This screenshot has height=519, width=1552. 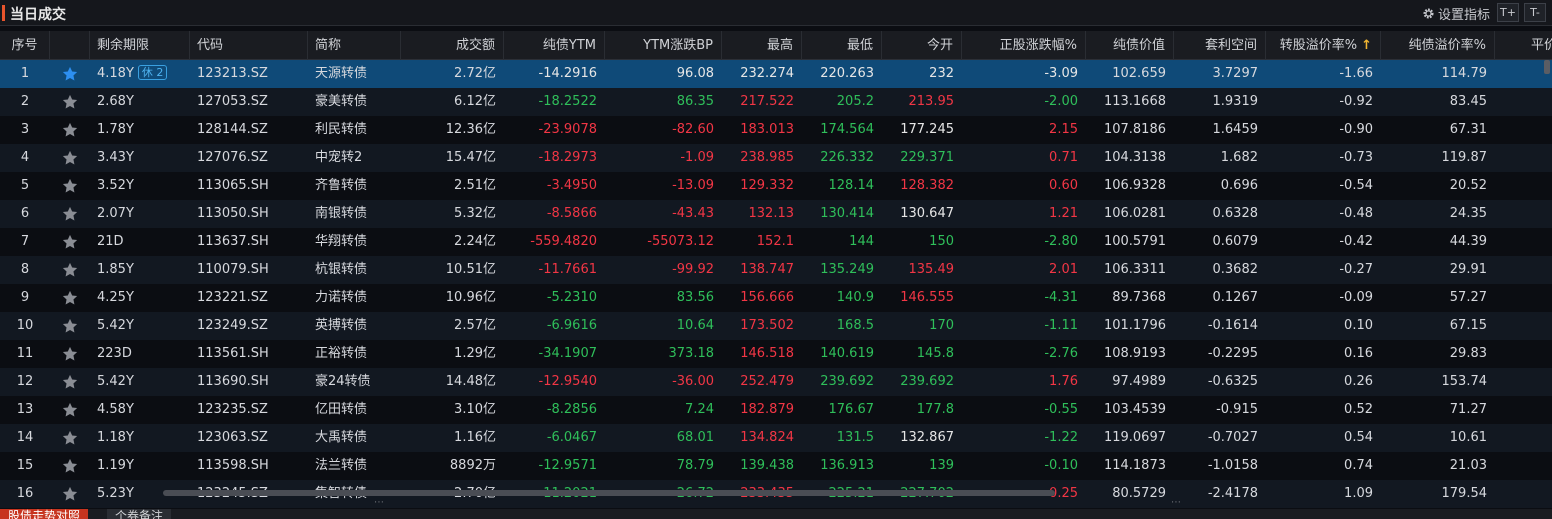 I want to click on cell-text: 152.1, so click(x=775, y=241).